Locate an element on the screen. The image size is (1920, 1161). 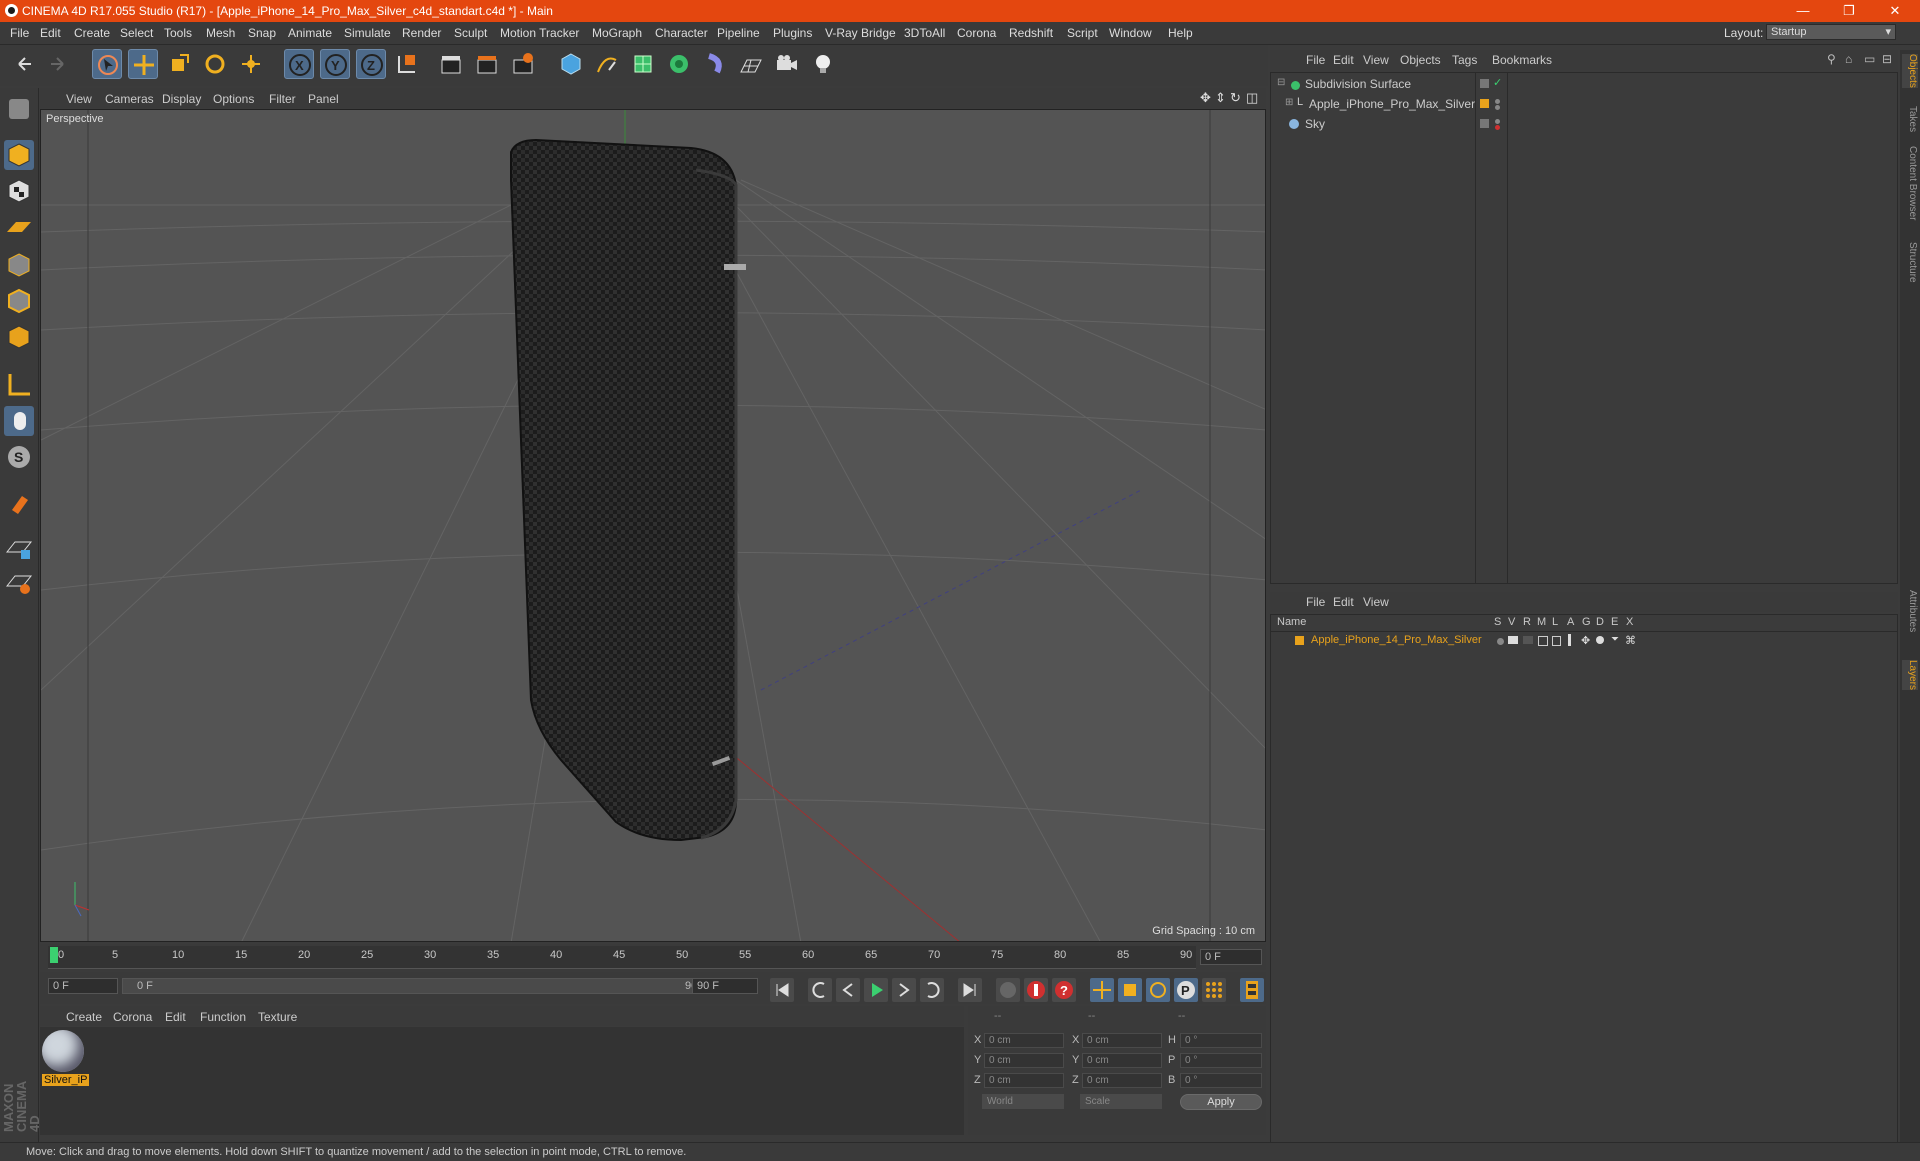
new-window-icon: ▭ is located at coordinates (1869, 59).